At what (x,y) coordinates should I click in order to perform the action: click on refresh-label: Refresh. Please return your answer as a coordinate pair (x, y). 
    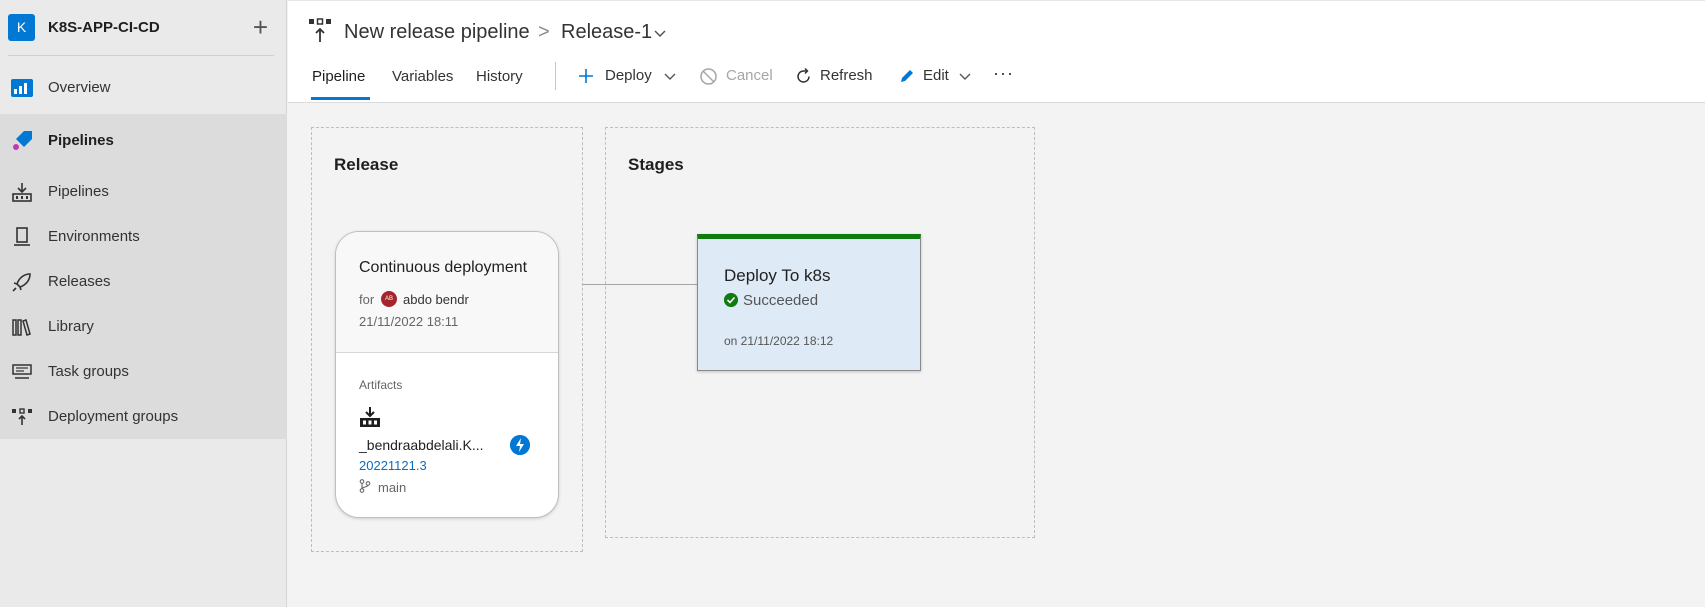
    Looking at the image, I should click on (846, 75).